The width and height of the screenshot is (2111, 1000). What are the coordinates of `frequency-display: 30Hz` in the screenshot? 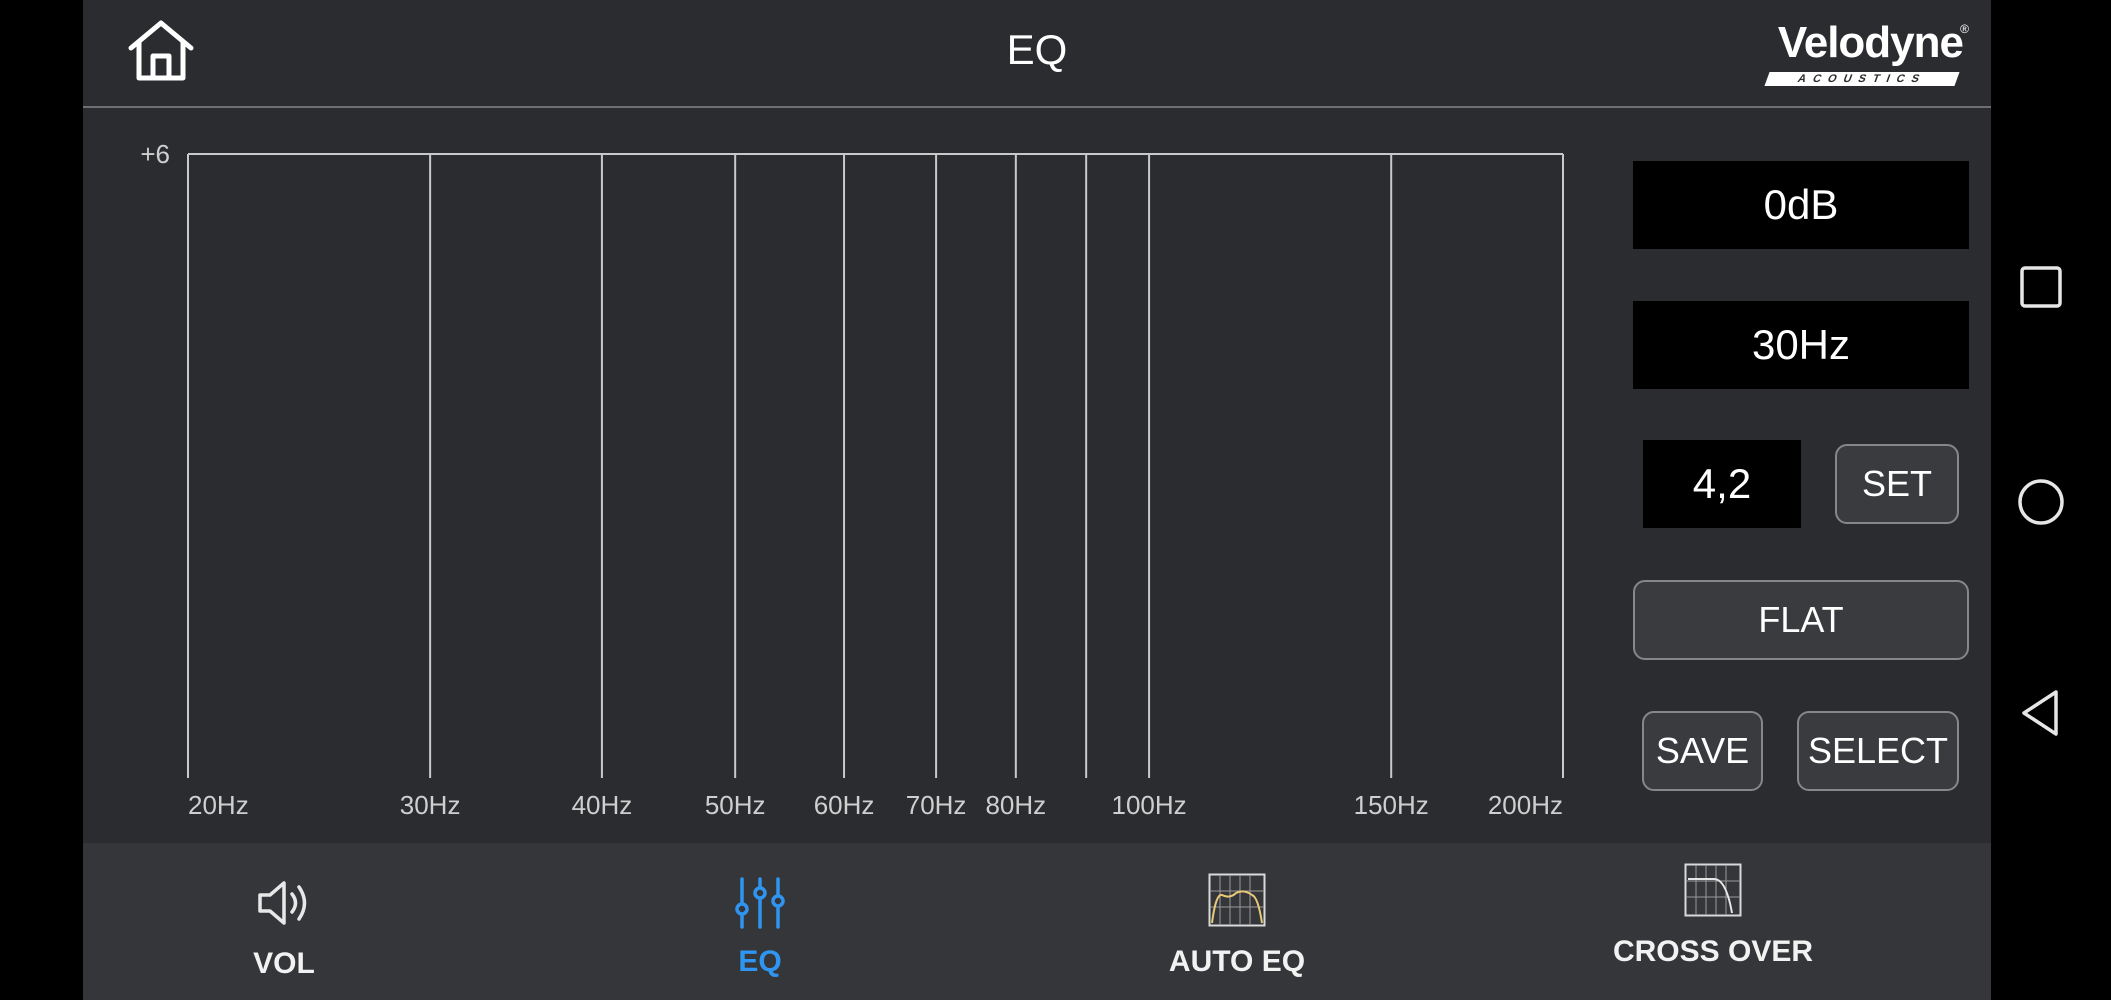 It's located at (1801, 345).